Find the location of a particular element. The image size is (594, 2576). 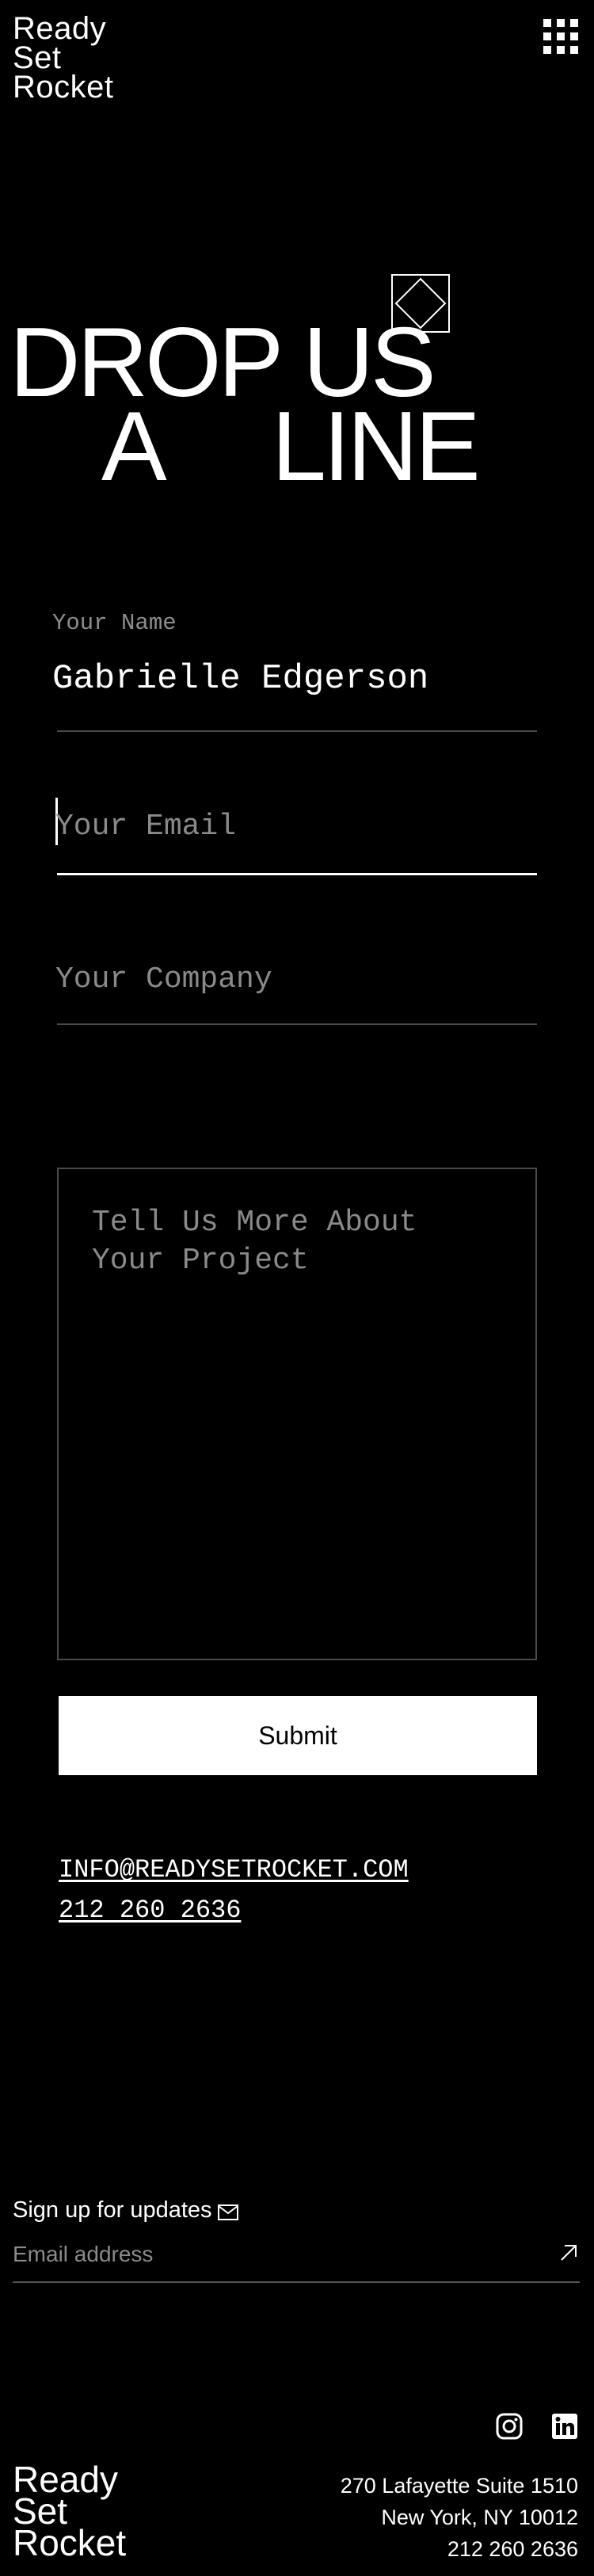

footer-phone: 212 260 2636 is located at coordinates (512, 2549).